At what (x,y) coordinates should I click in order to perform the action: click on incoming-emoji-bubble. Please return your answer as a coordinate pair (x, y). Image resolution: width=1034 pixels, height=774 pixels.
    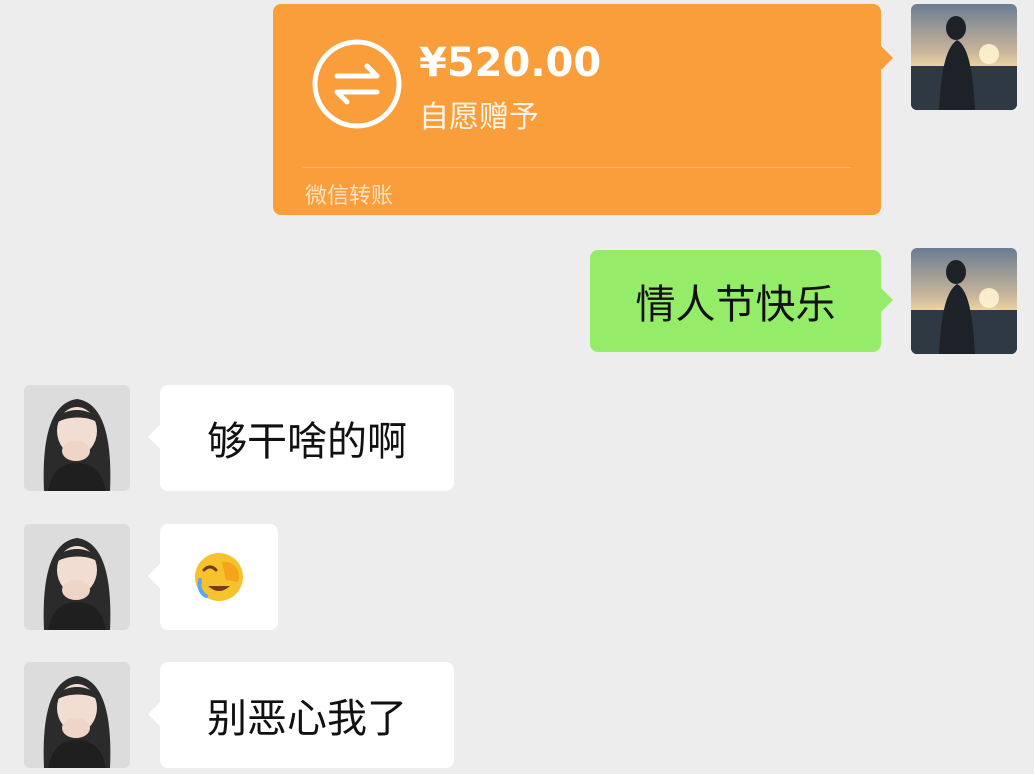
    Looking at the image, I should click on (213, 577).